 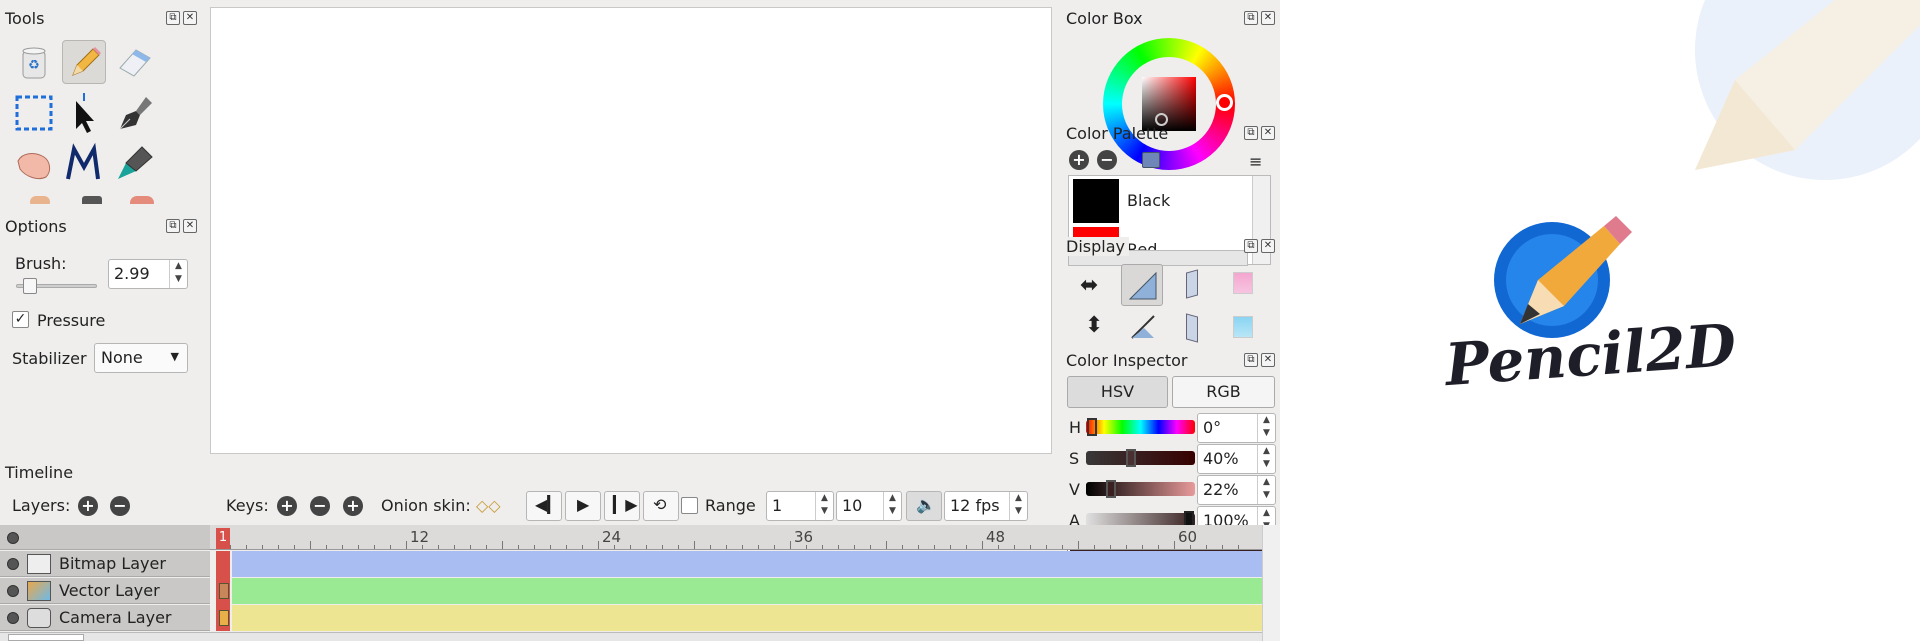 What do you see at coordinates (224, 618) in the screenshot?
I see `keyframe-camera` at bounding box center [224, 618].